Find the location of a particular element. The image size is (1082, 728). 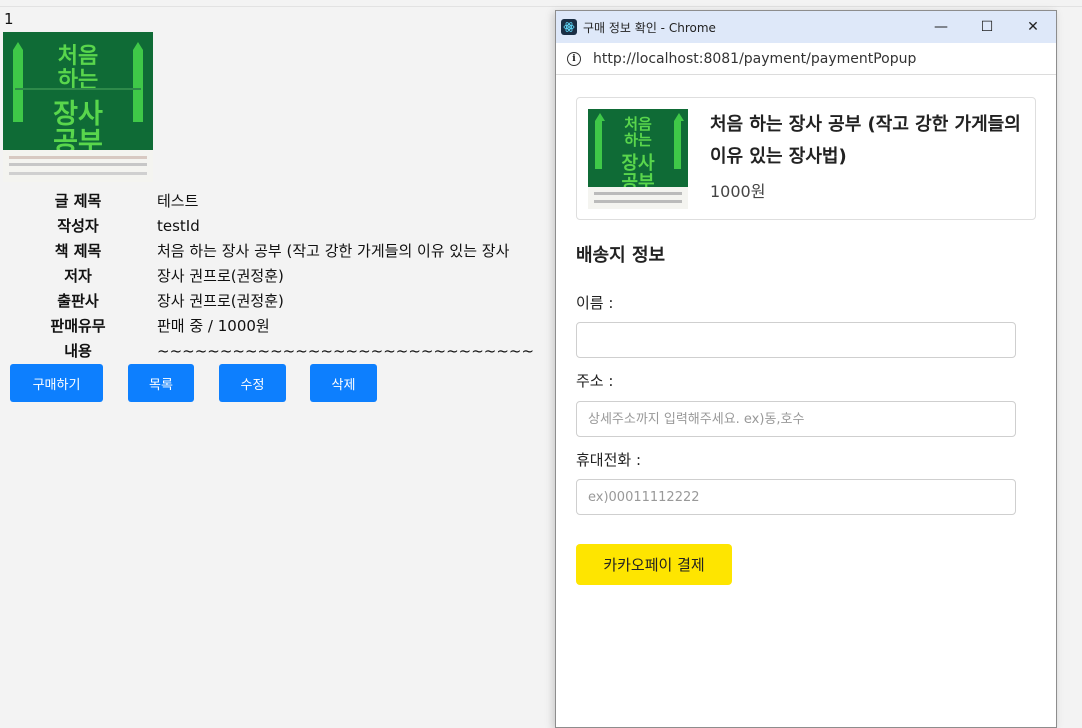

close-icon: ✕ is located at coordinates (1033, 27).